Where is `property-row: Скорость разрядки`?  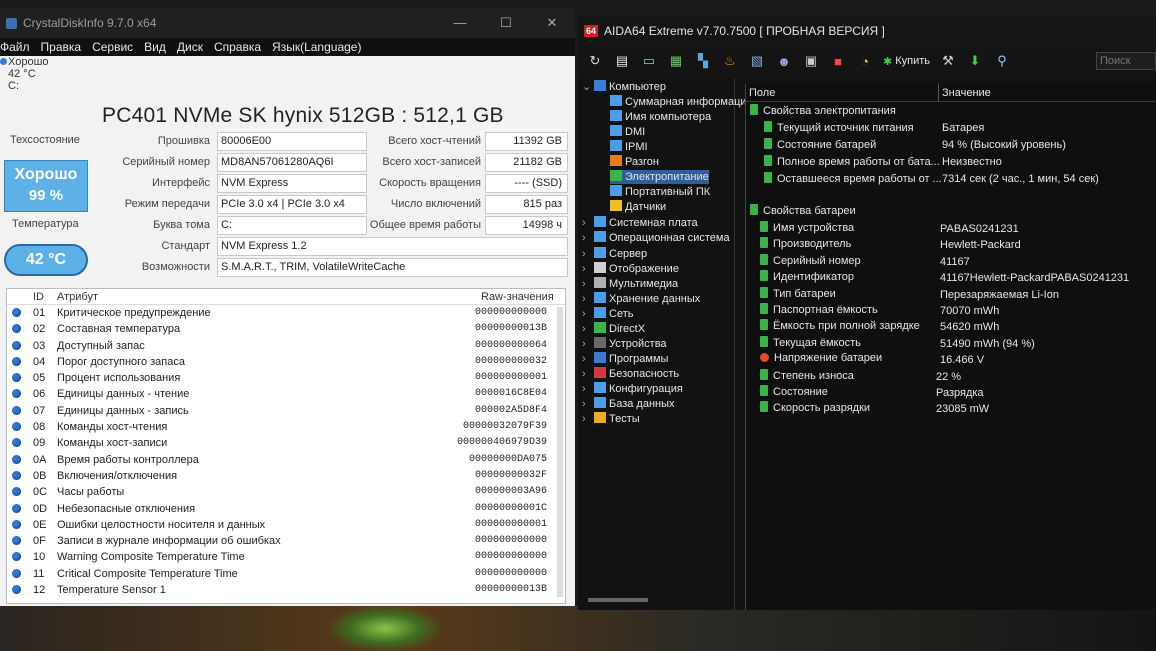
property-row: Скорость разрядки is located at coordinates (815, 408).